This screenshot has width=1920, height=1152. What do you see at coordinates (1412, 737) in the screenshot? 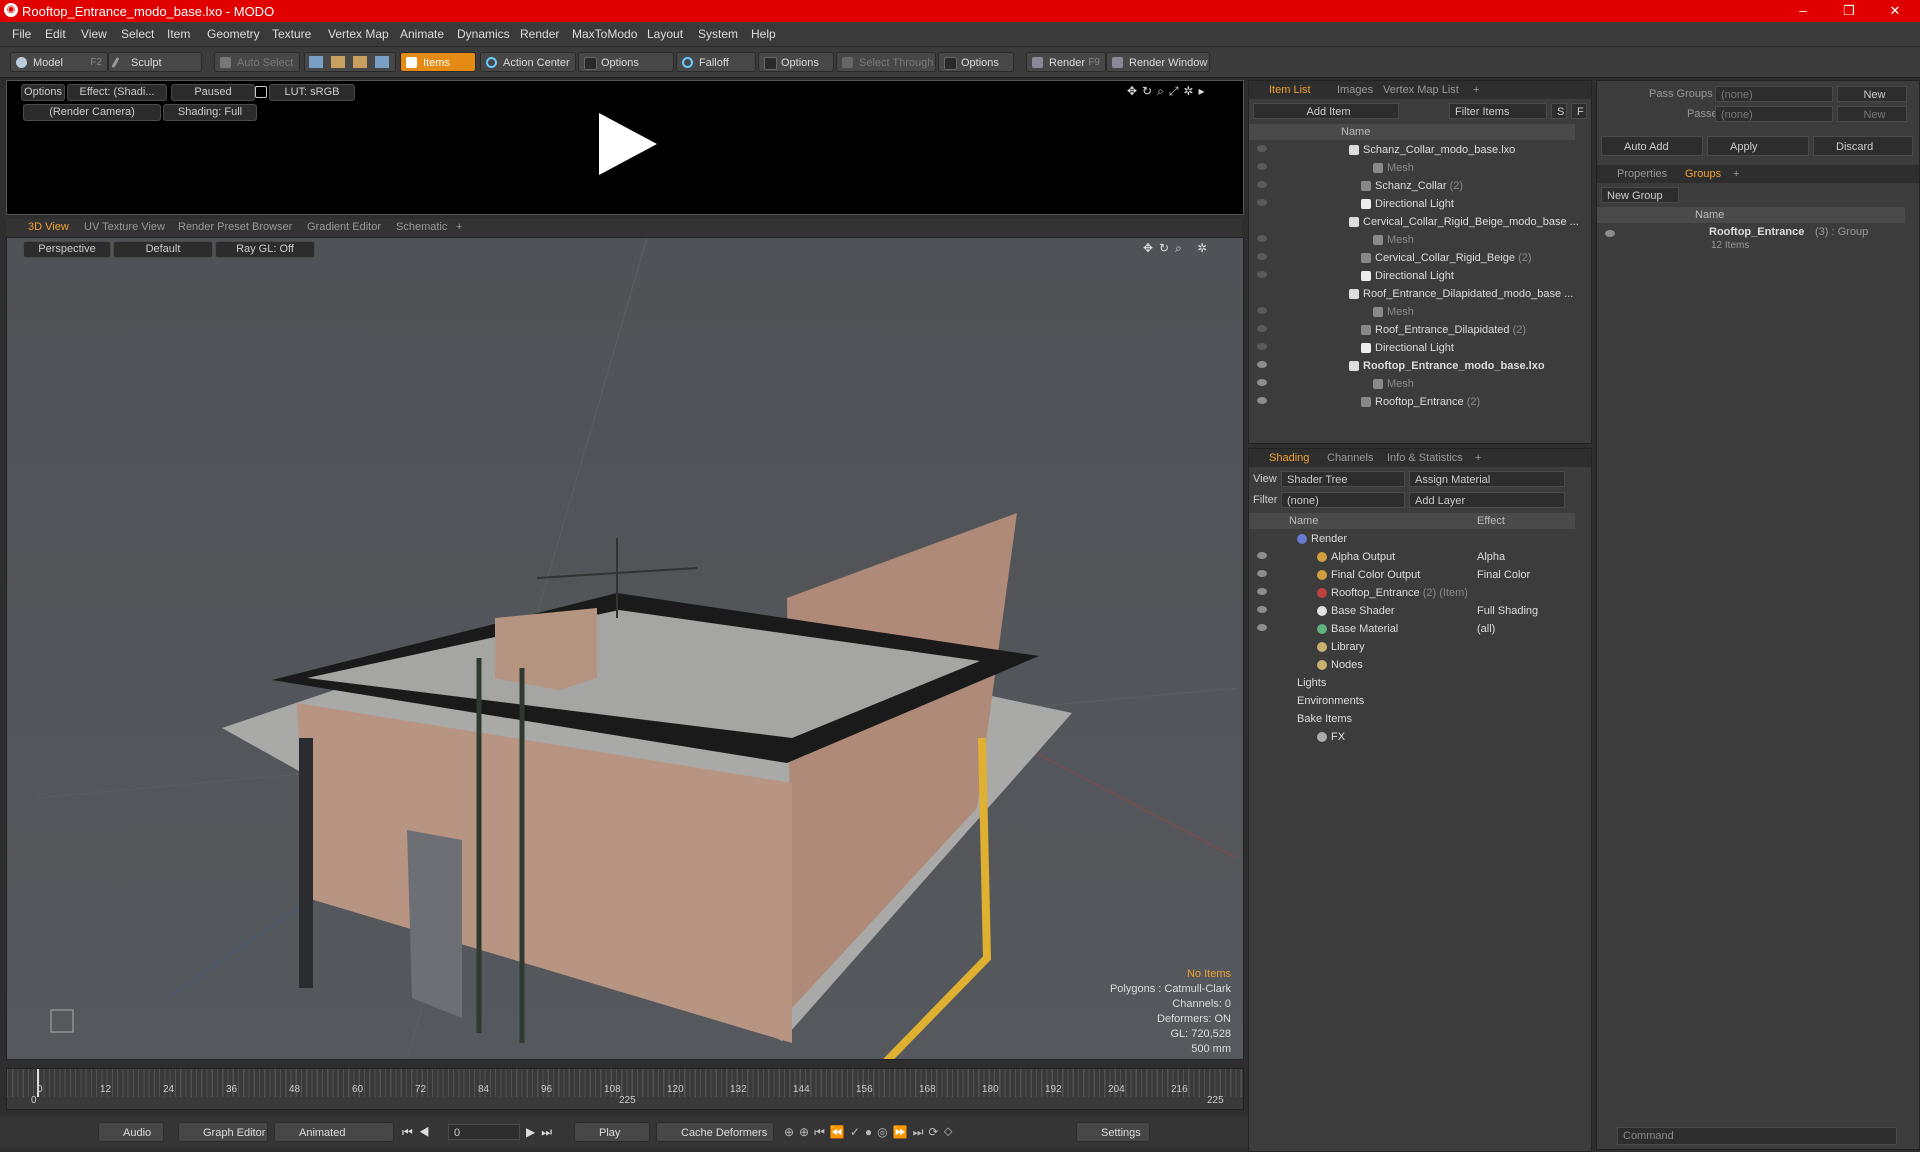
I see `shader-tree-row: FX` at bounding box center [1412, 737].